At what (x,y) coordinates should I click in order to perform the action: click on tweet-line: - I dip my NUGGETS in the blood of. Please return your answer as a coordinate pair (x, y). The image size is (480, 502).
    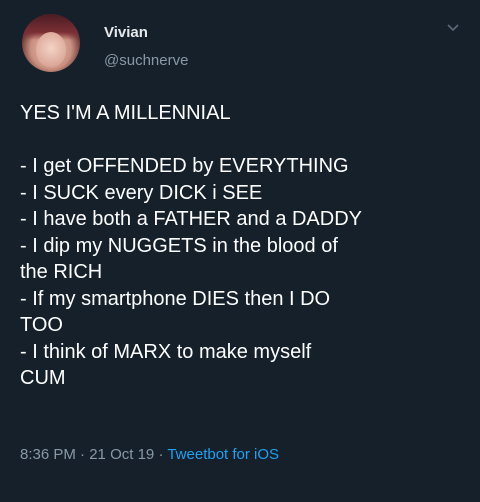
    Looking at the image, I should click on (179, 245).